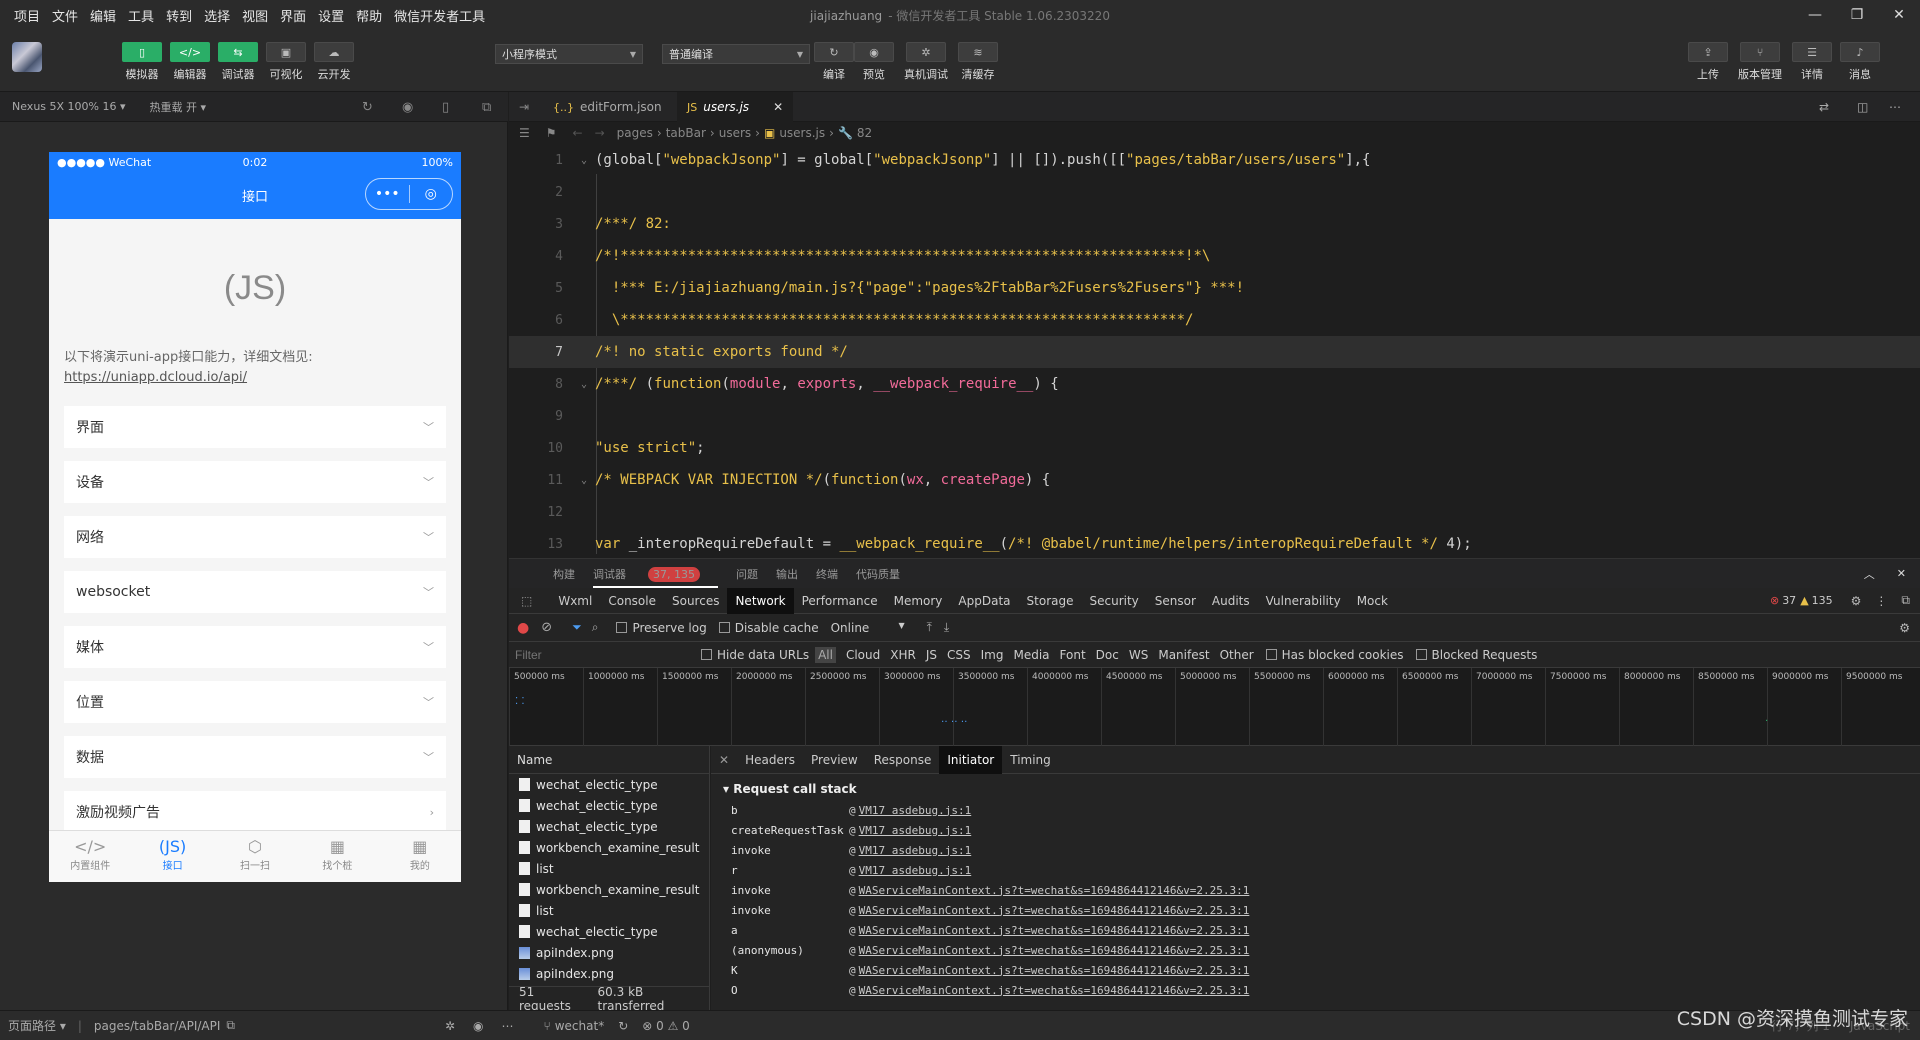  Describe the element at coordinates (551, 133) in the screenshot. I see `bookmark-icon: ⚑` at that location.